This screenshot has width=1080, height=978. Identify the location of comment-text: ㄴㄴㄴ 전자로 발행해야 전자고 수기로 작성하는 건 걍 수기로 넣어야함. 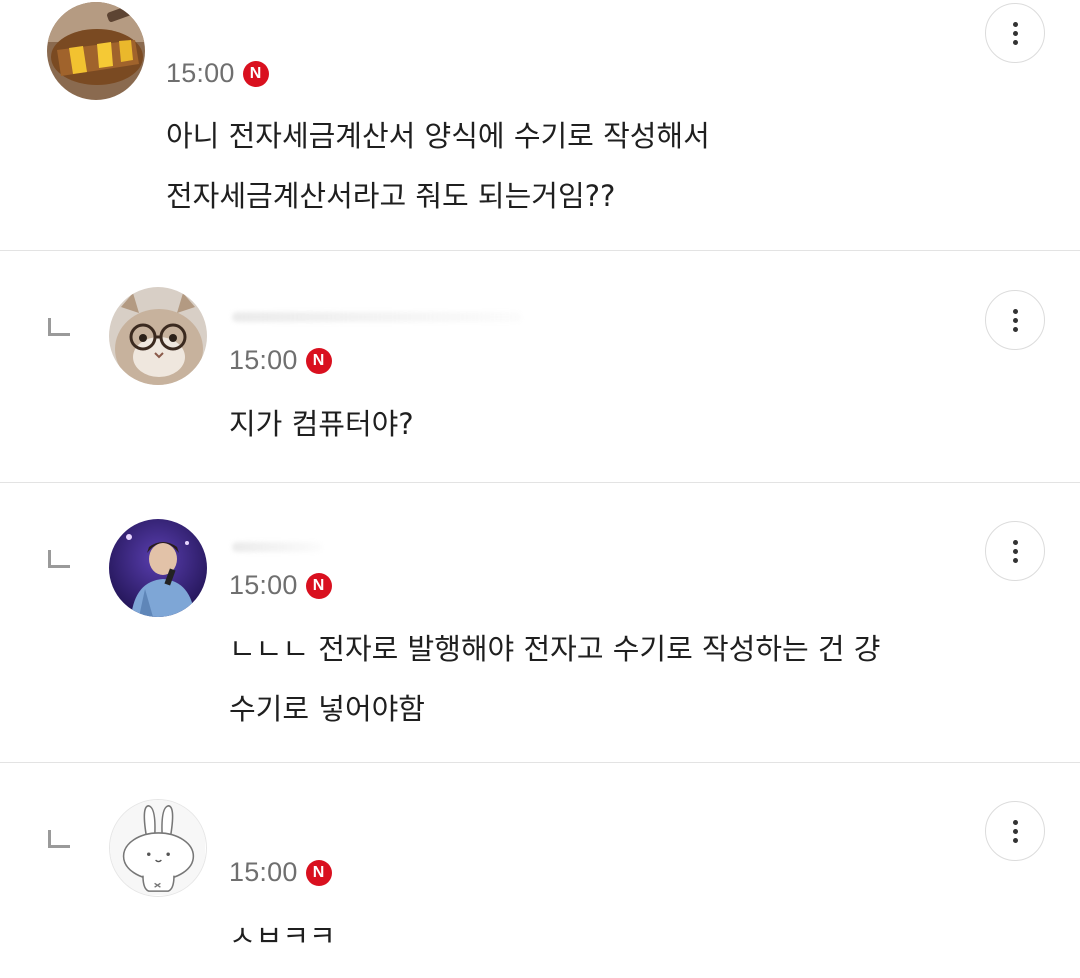
(555, 679).